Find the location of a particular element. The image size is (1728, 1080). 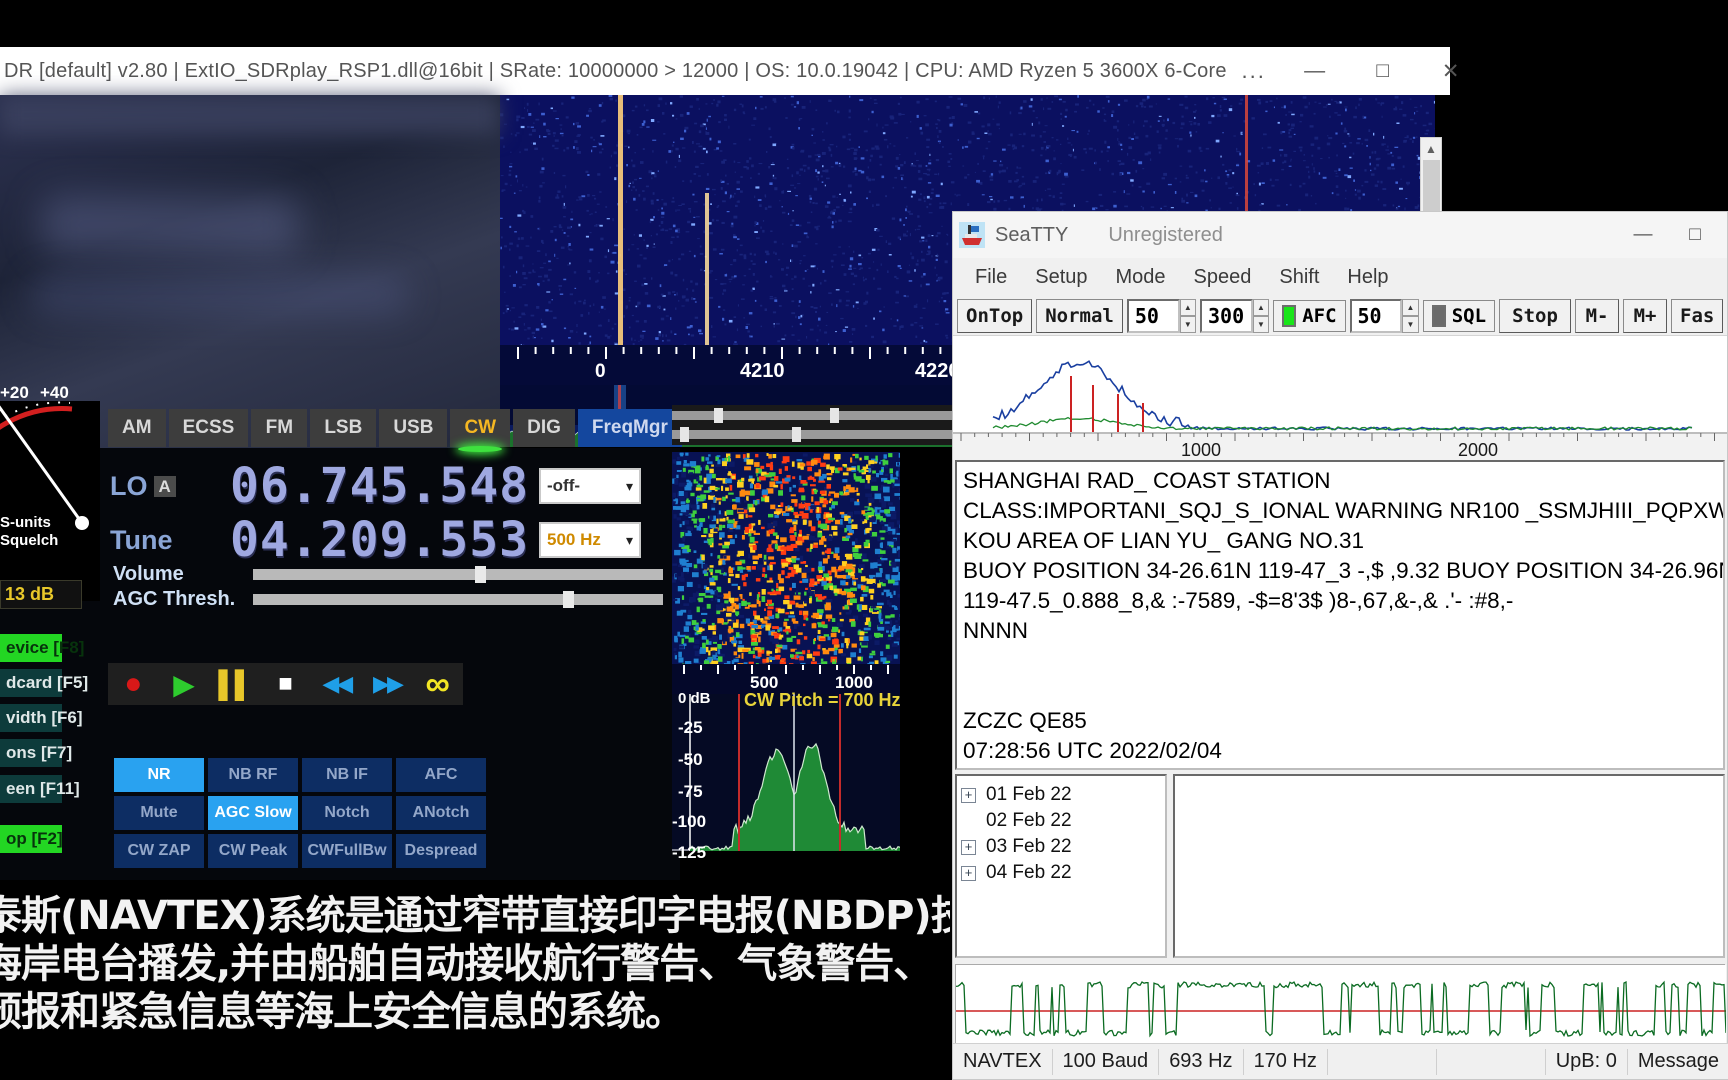

agc-slider-thumb is located at coordinates (568, 599).